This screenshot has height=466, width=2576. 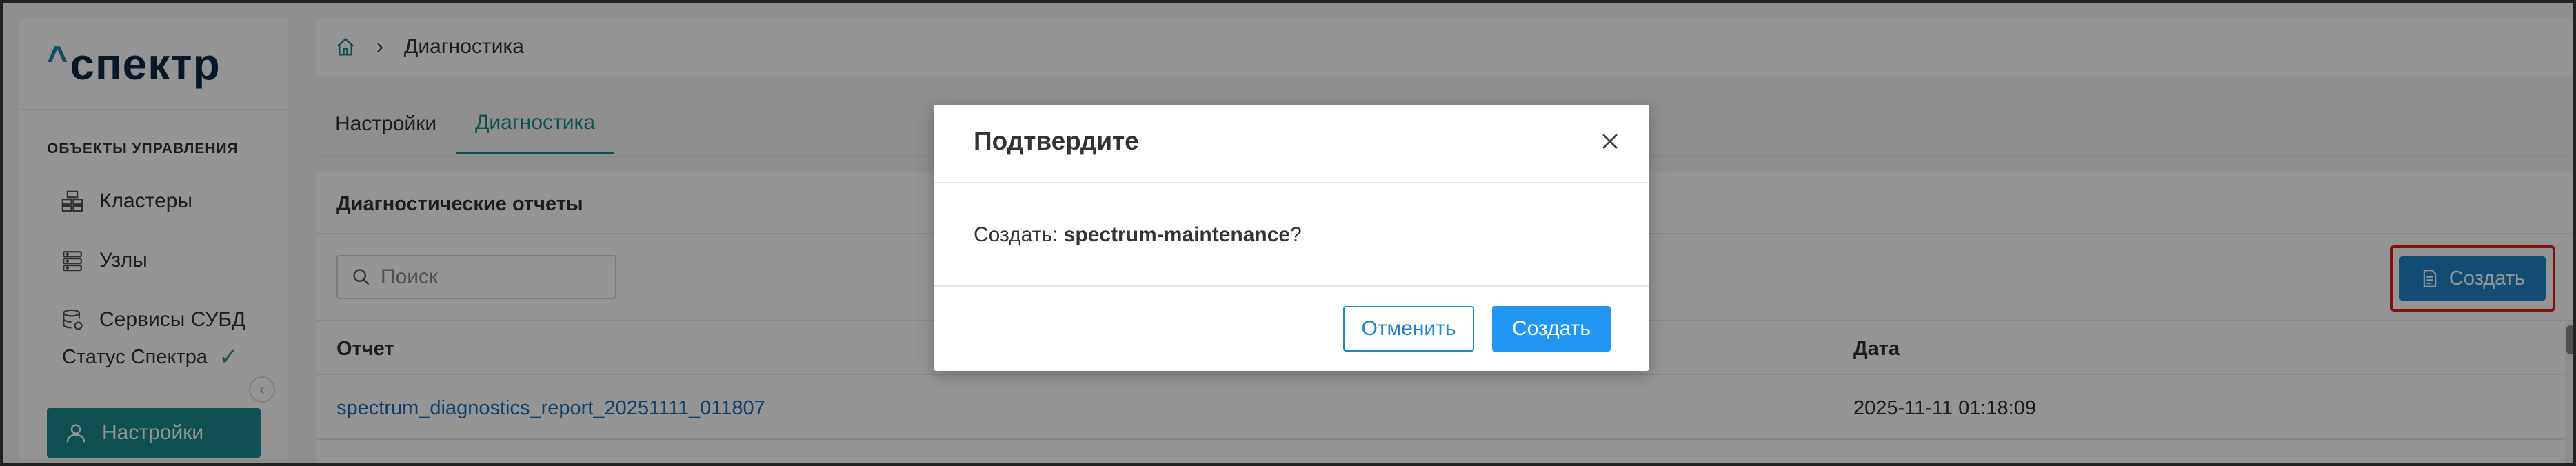 What do you see at coordinates (1177, 234) in the screenshot?
I see `dialog-target: spectrum-maintenance` at bounding box center [1177, 234].